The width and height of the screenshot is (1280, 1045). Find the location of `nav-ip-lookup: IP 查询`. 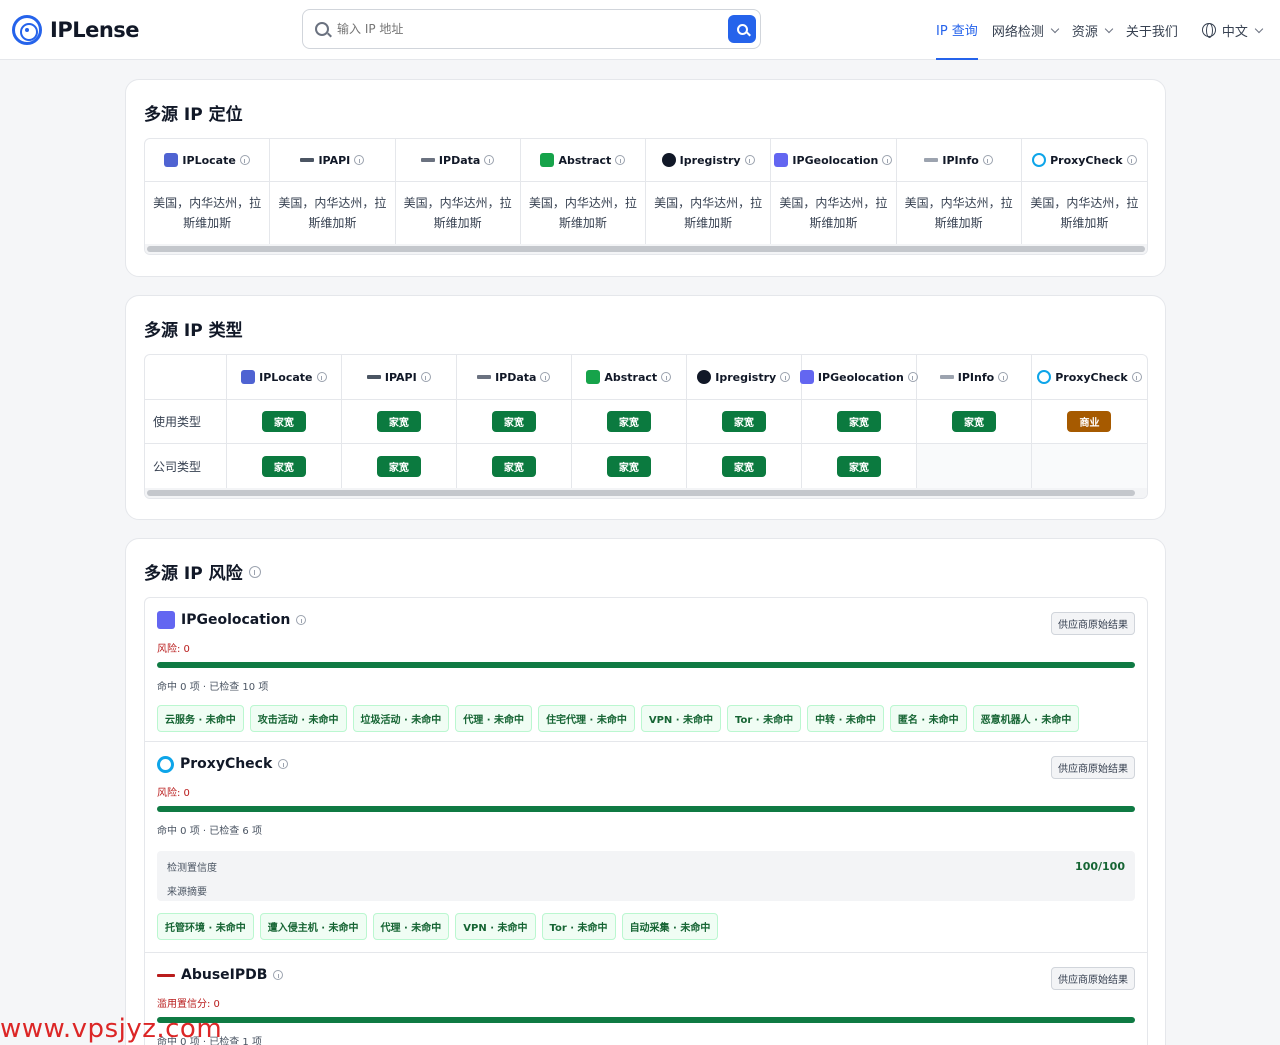

nav-ip-lookup: IP 查询 is located at coordinates (957, 30).